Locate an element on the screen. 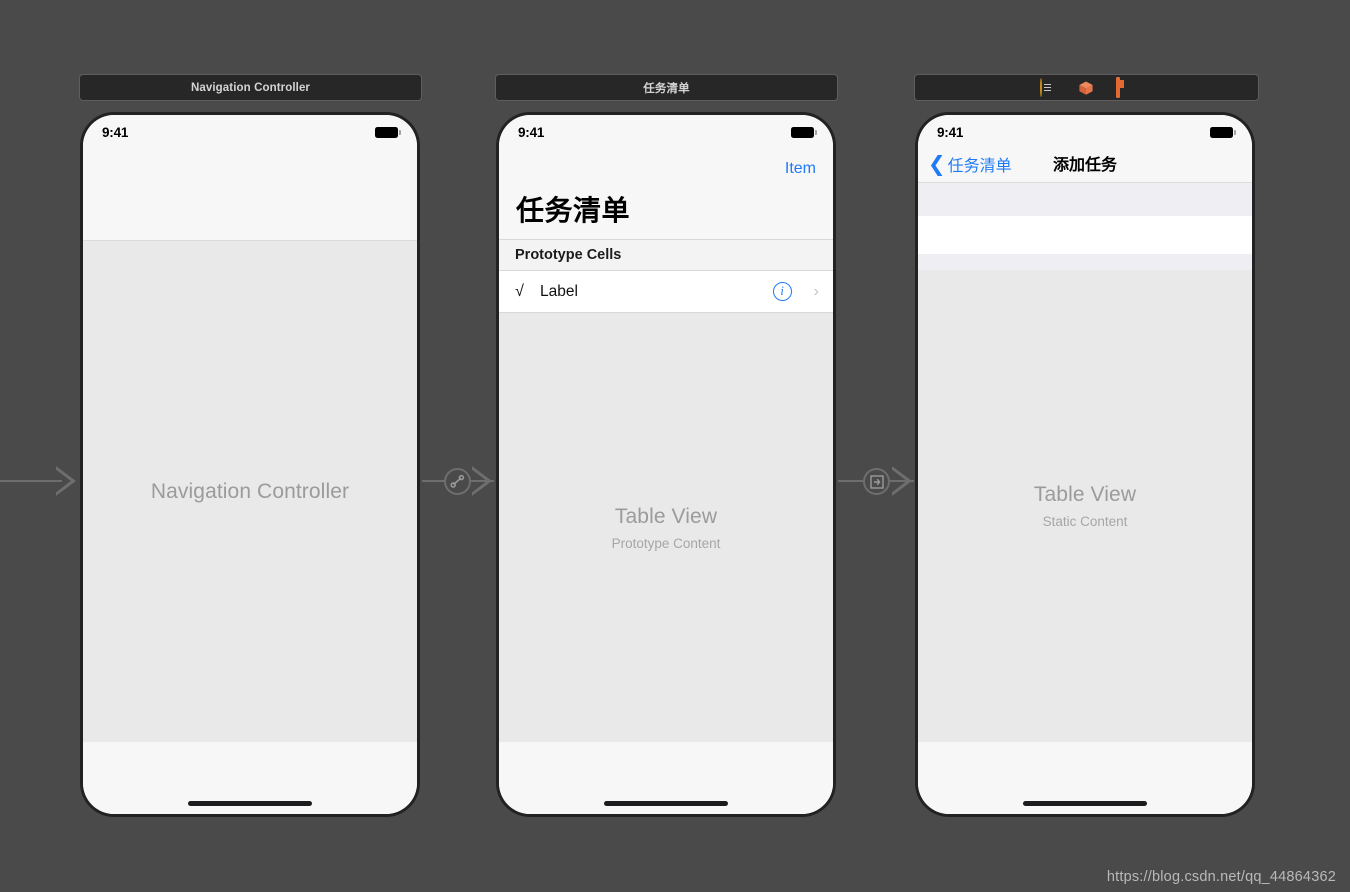  back-button: ❮ 任务清单 is located at coordinates (970, 164).